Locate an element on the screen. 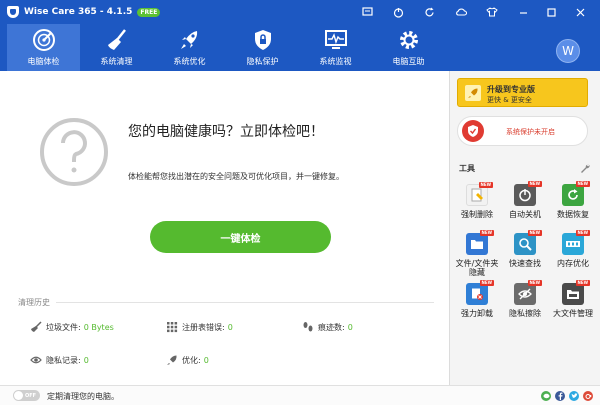 Image resolution: width=600 pixels, height=405 pixels. upgrade-title: 升级到专业版 is located at coordinates (511, 89).